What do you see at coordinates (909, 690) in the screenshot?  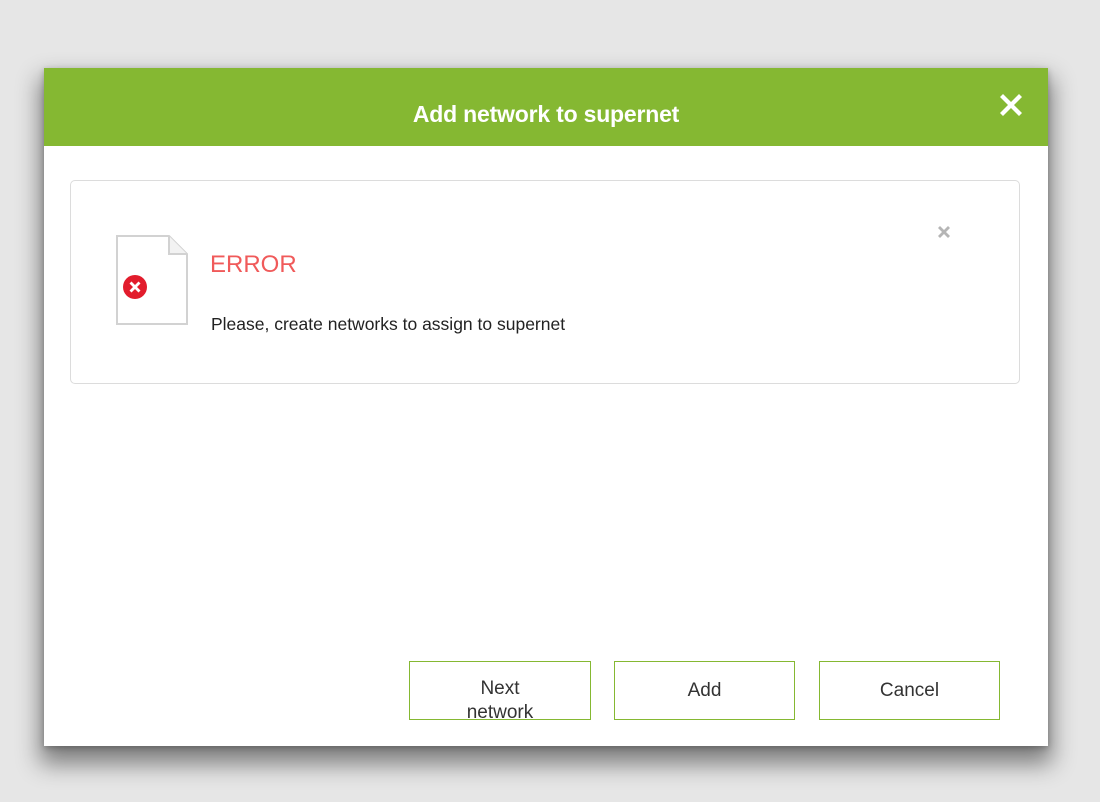 I see `cancel-button: Cancel` at bounding box center [909, 690].